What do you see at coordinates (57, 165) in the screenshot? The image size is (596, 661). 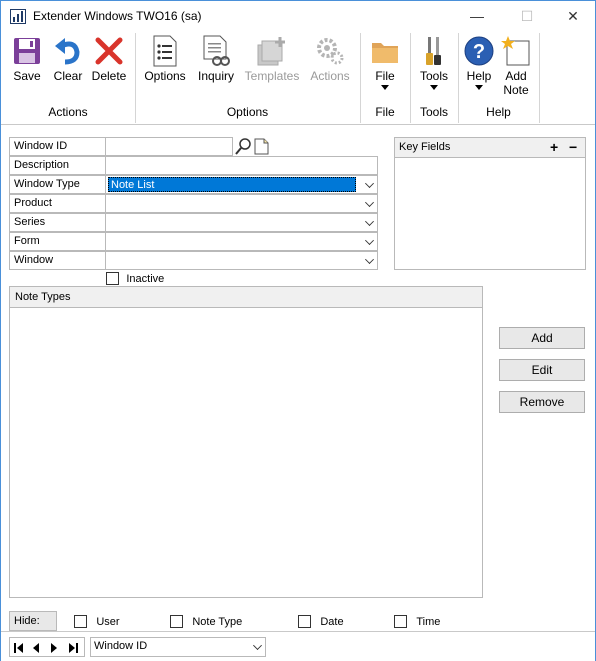 I see `description-label: Description` at bounding box center [57, 165].